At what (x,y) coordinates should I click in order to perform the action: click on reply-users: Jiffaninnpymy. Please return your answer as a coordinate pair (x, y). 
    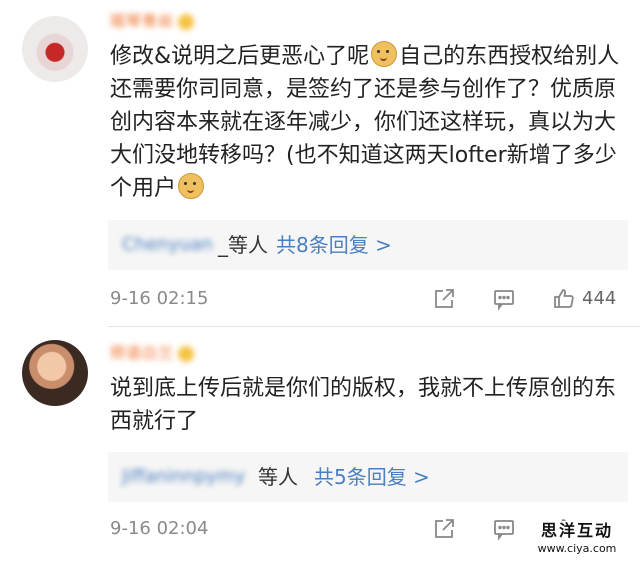
    Looking at the image, I should click on (183, 477).